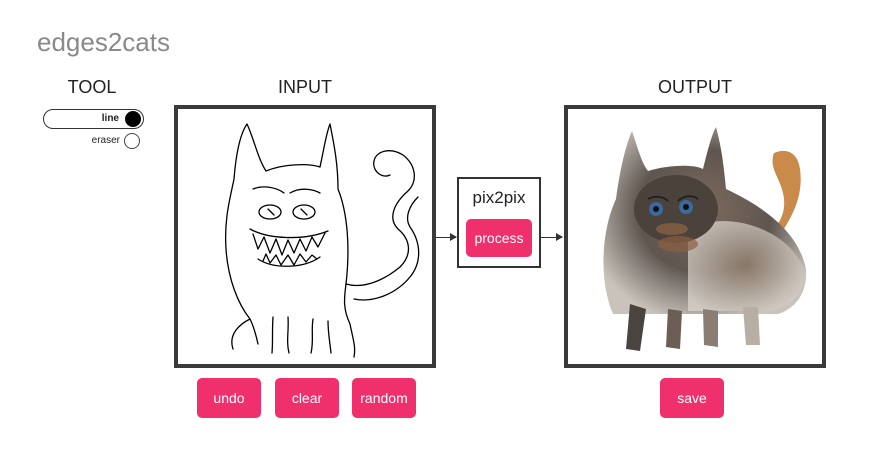 Image resolution: width=879 pixels, height=457 pixels. What do you see at coordinates (499, 238) in the screenshot?
I see `process-button: process` at bounding box center [499, 238].